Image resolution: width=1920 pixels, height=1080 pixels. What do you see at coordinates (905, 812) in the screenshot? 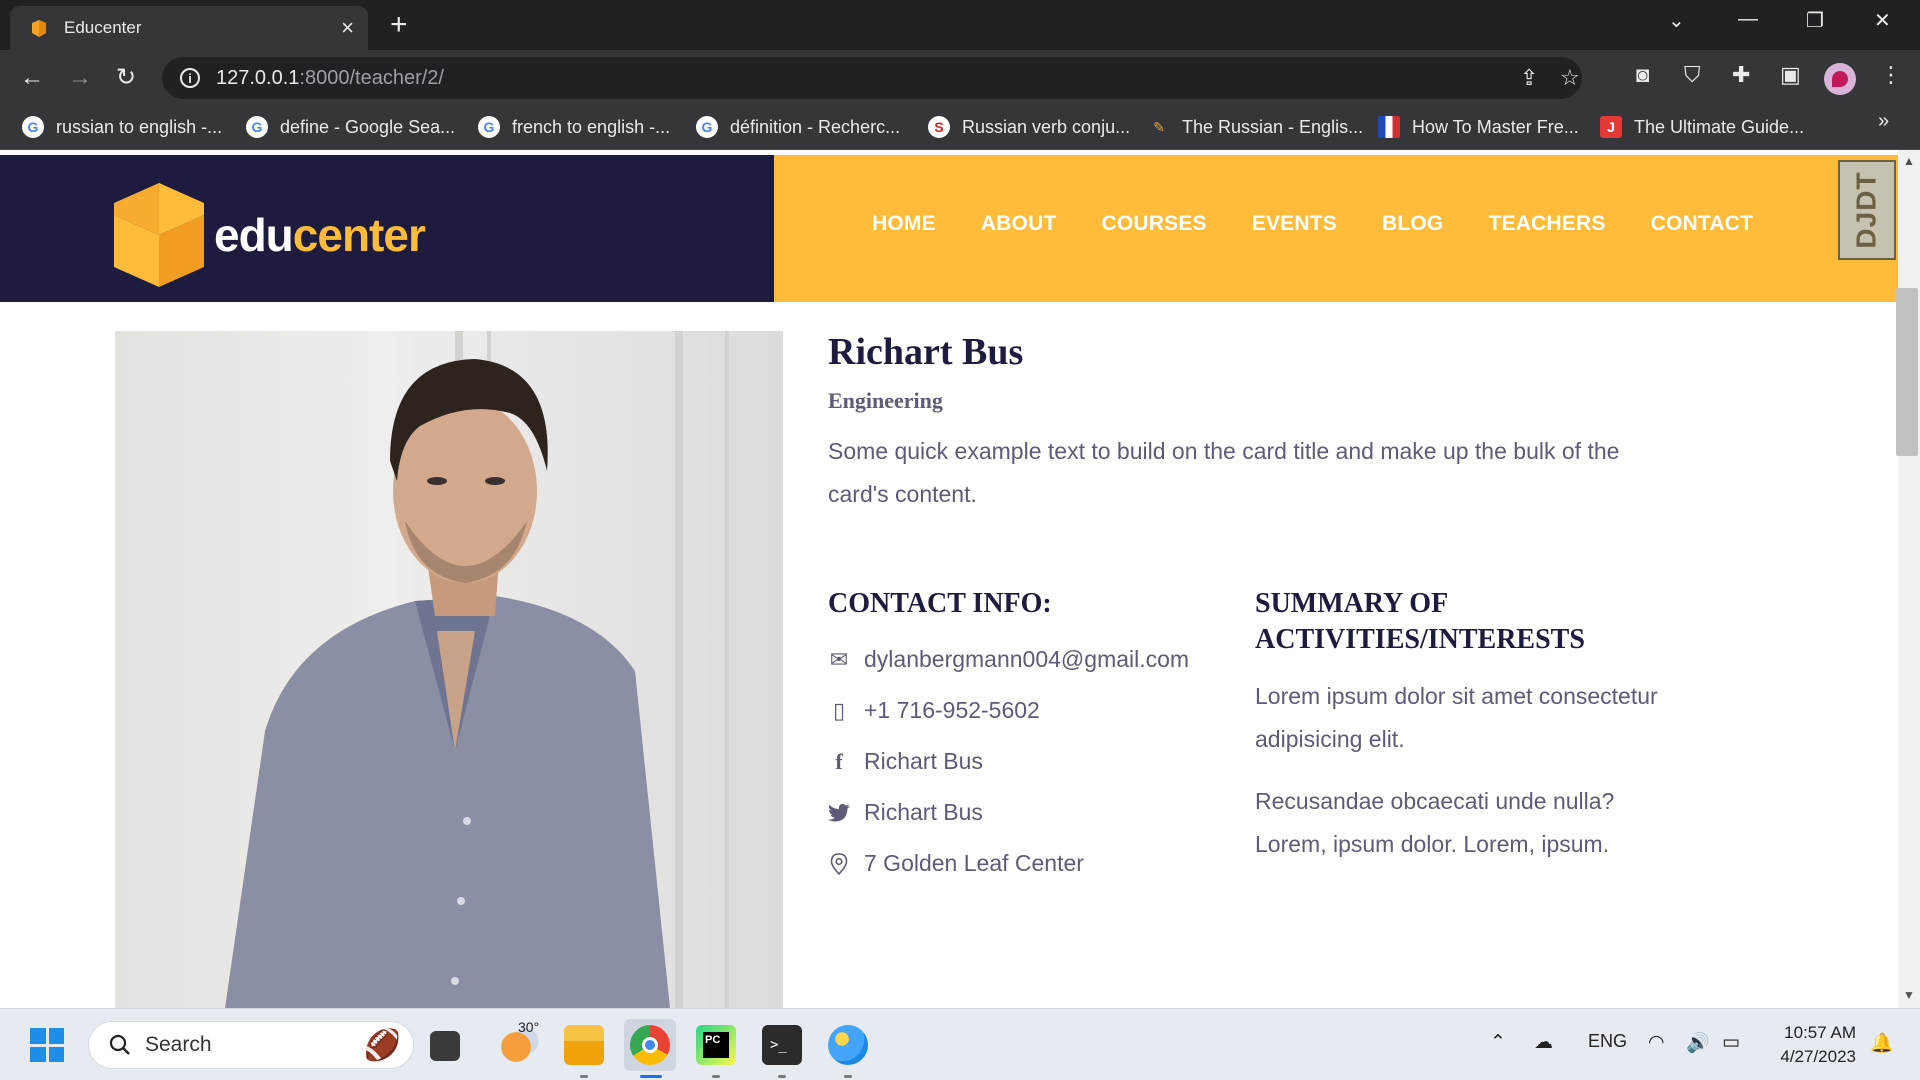
I see `contact-twitter: Richart Bus` at bounding box center [905, 812].